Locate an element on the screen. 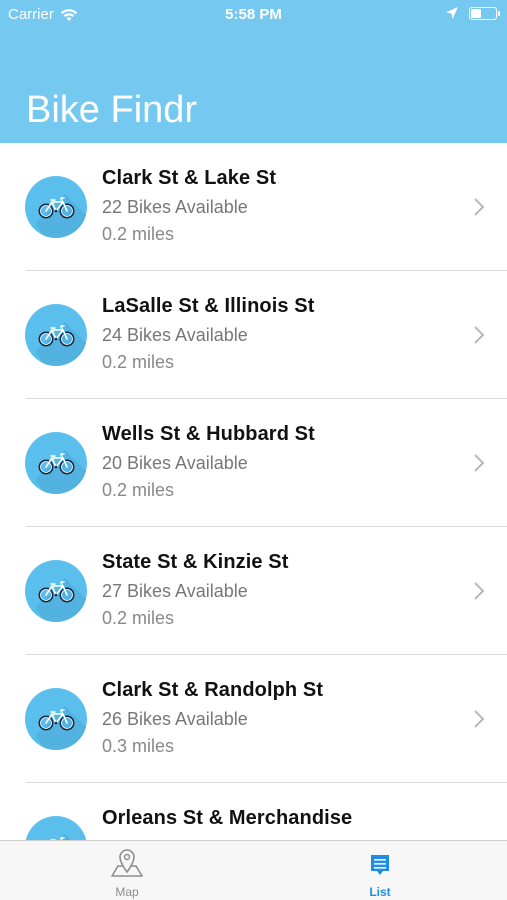 Image resolution: width=507 pixels, height=900 pixels. bikes-available: 26 Bikes Available is located at coordinates (175, 719).